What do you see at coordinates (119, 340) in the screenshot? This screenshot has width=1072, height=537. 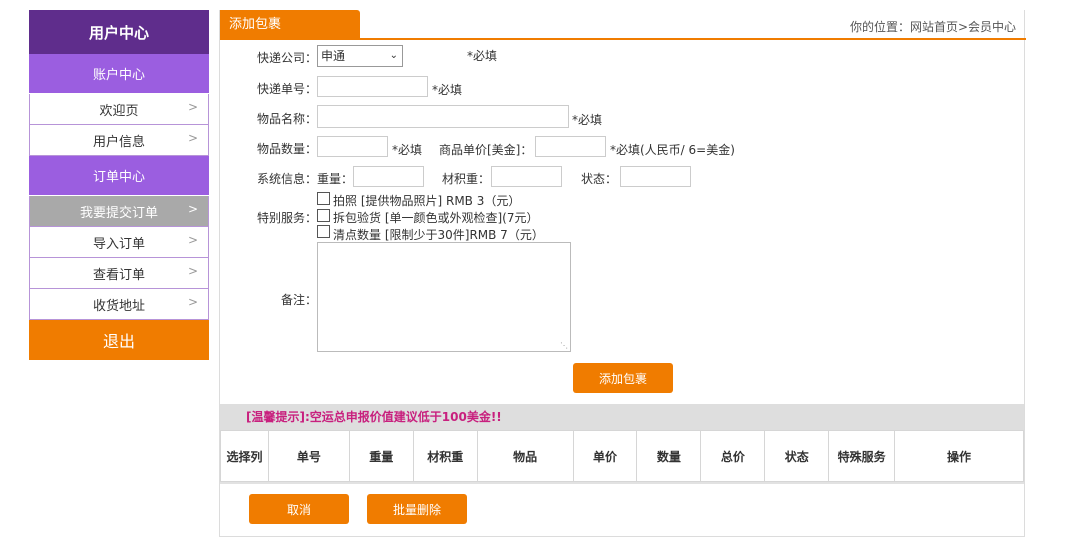 I see `logout-button: 退出` at bounding box center [119, 340].